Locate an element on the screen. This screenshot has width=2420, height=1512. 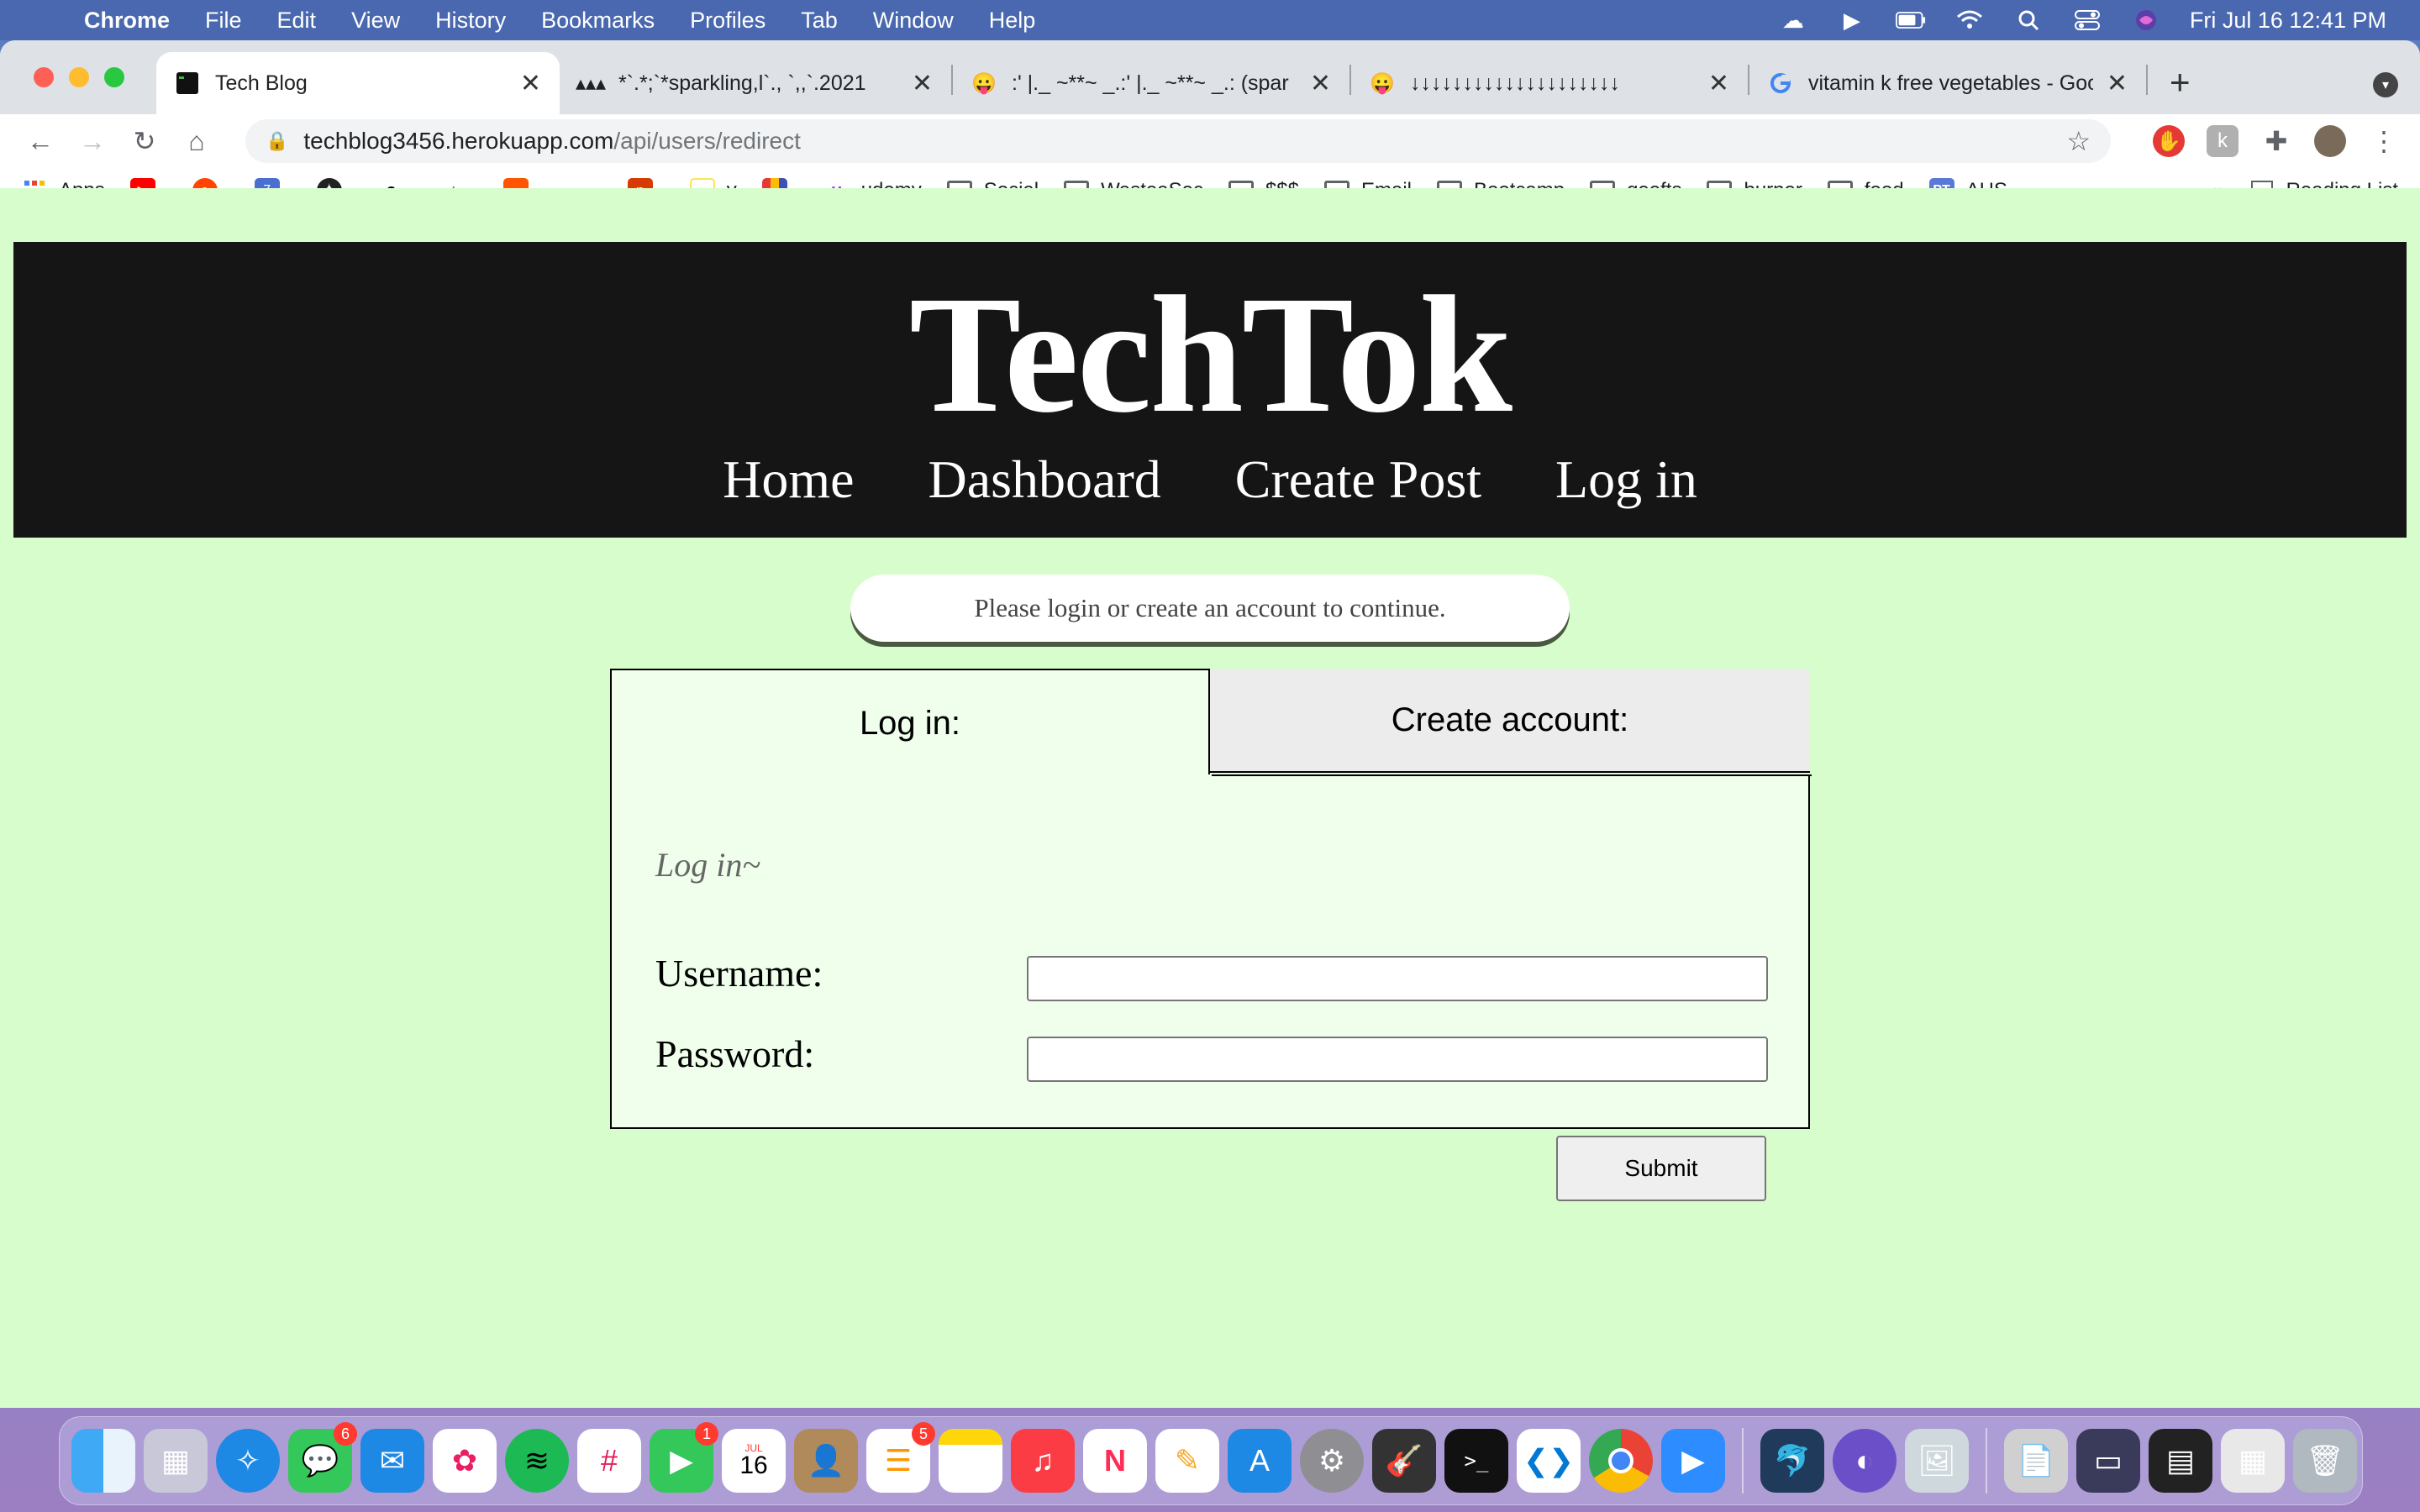
password-label: Password: is located at coordinates (735, 1053).